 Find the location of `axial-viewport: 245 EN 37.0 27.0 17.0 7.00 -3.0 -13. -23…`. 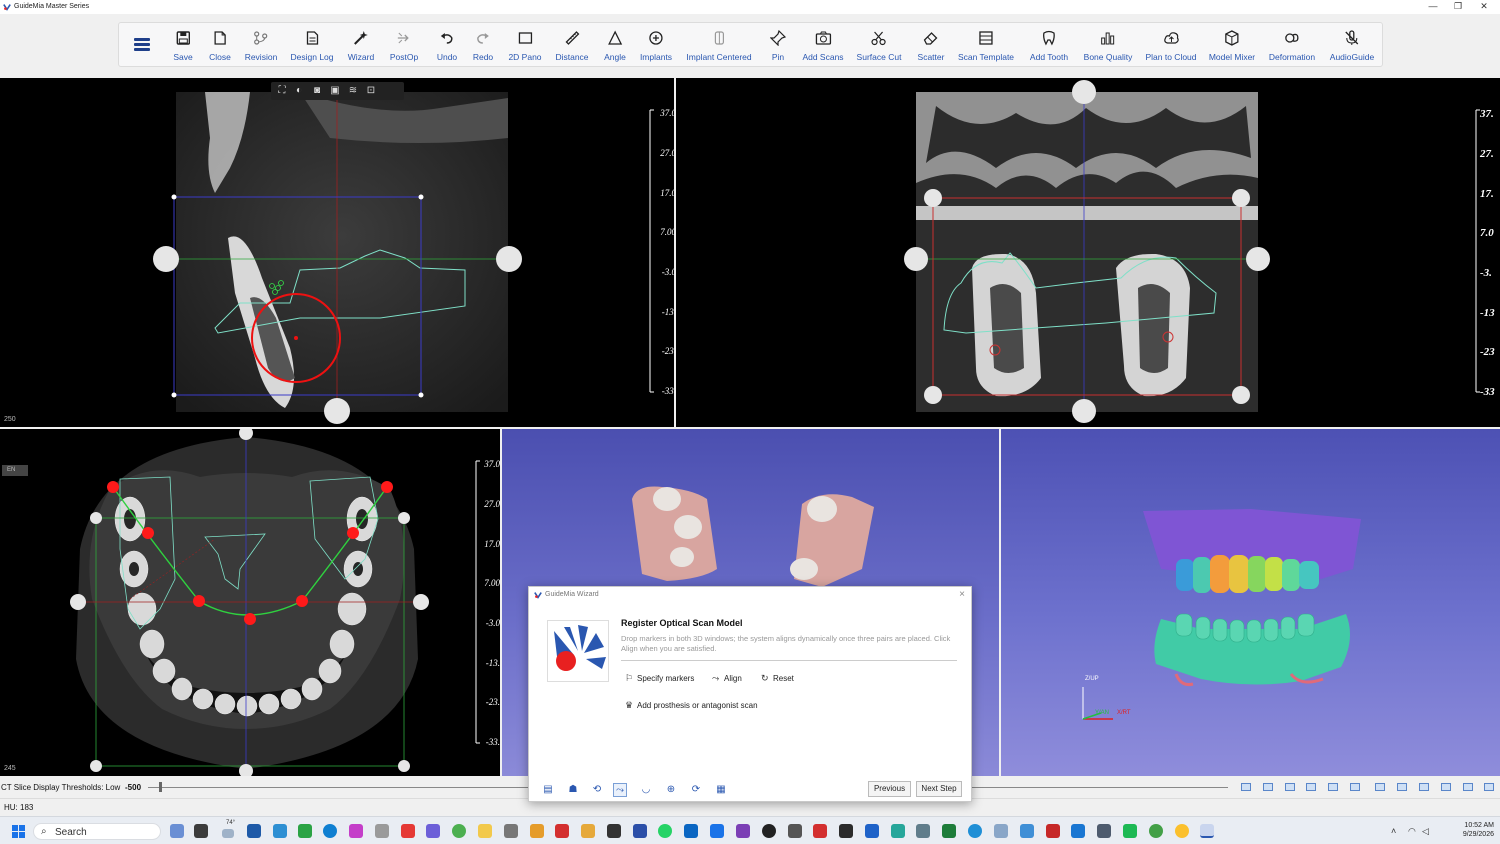

axial-viewport: 245 EN 37.0 27.0 17.0 7.00 -3.0 -13. -23… is located at coordinates (250, 602).